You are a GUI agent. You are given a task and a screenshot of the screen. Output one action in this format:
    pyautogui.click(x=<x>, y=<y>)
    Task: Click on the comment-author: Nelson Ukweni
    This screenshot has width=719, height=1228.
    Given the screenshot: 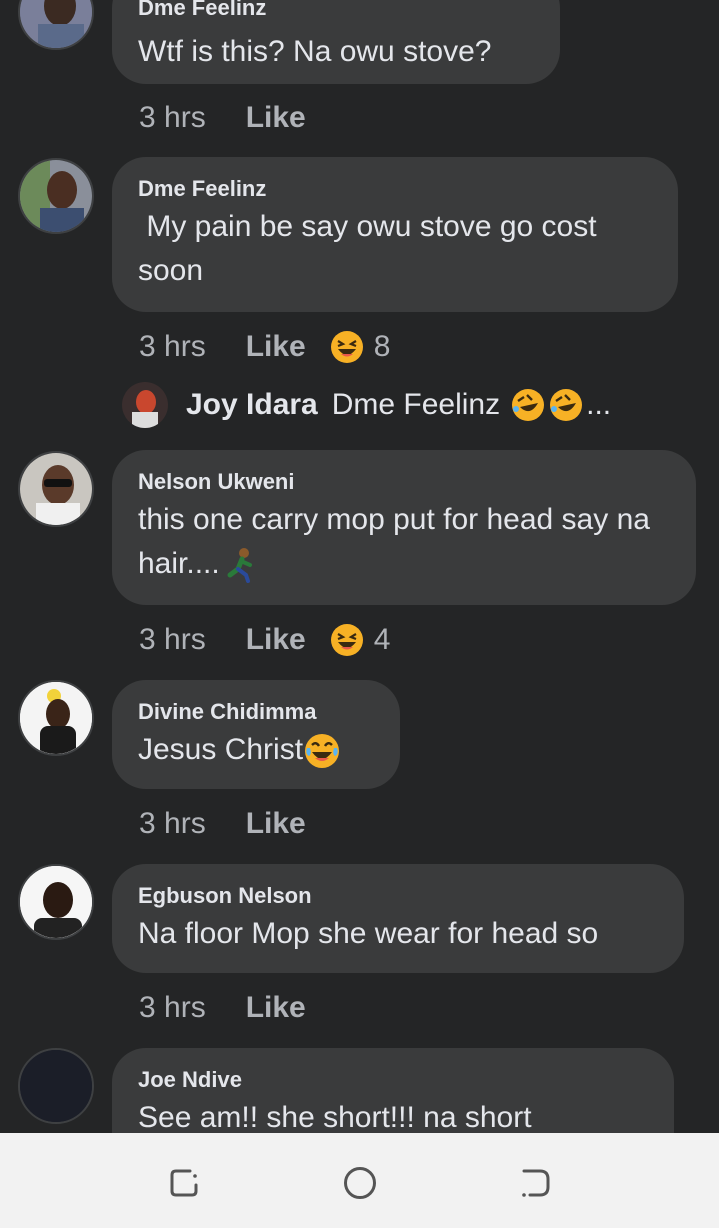 What is the action you would take?
    pyautogui.click(x=404, y=482)
    